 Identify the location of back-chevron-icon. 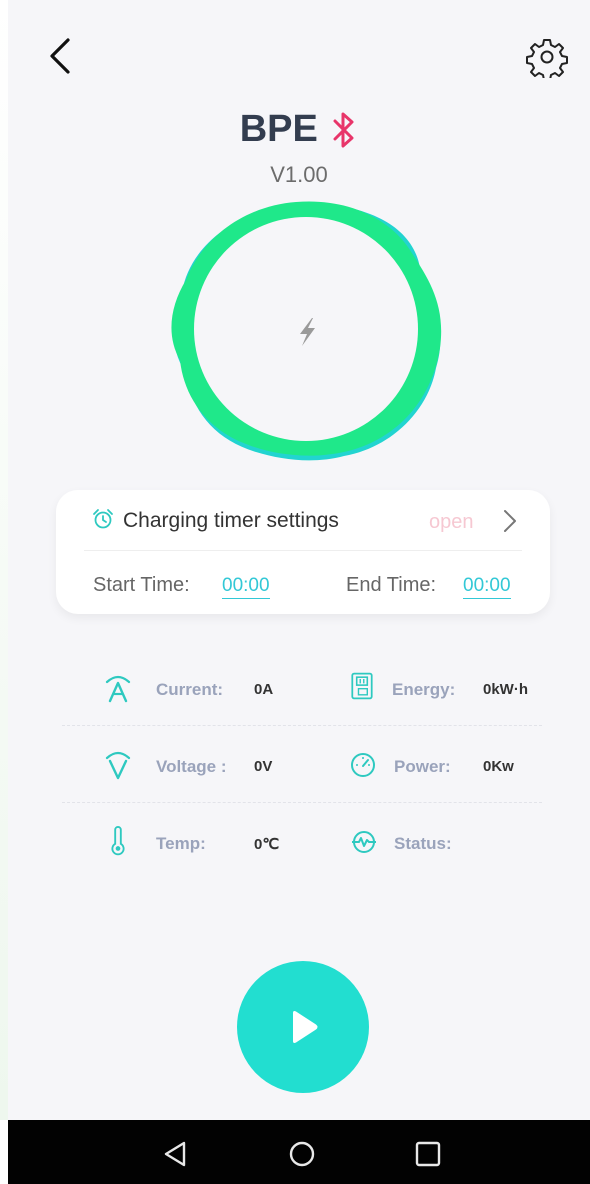
(60, 56).